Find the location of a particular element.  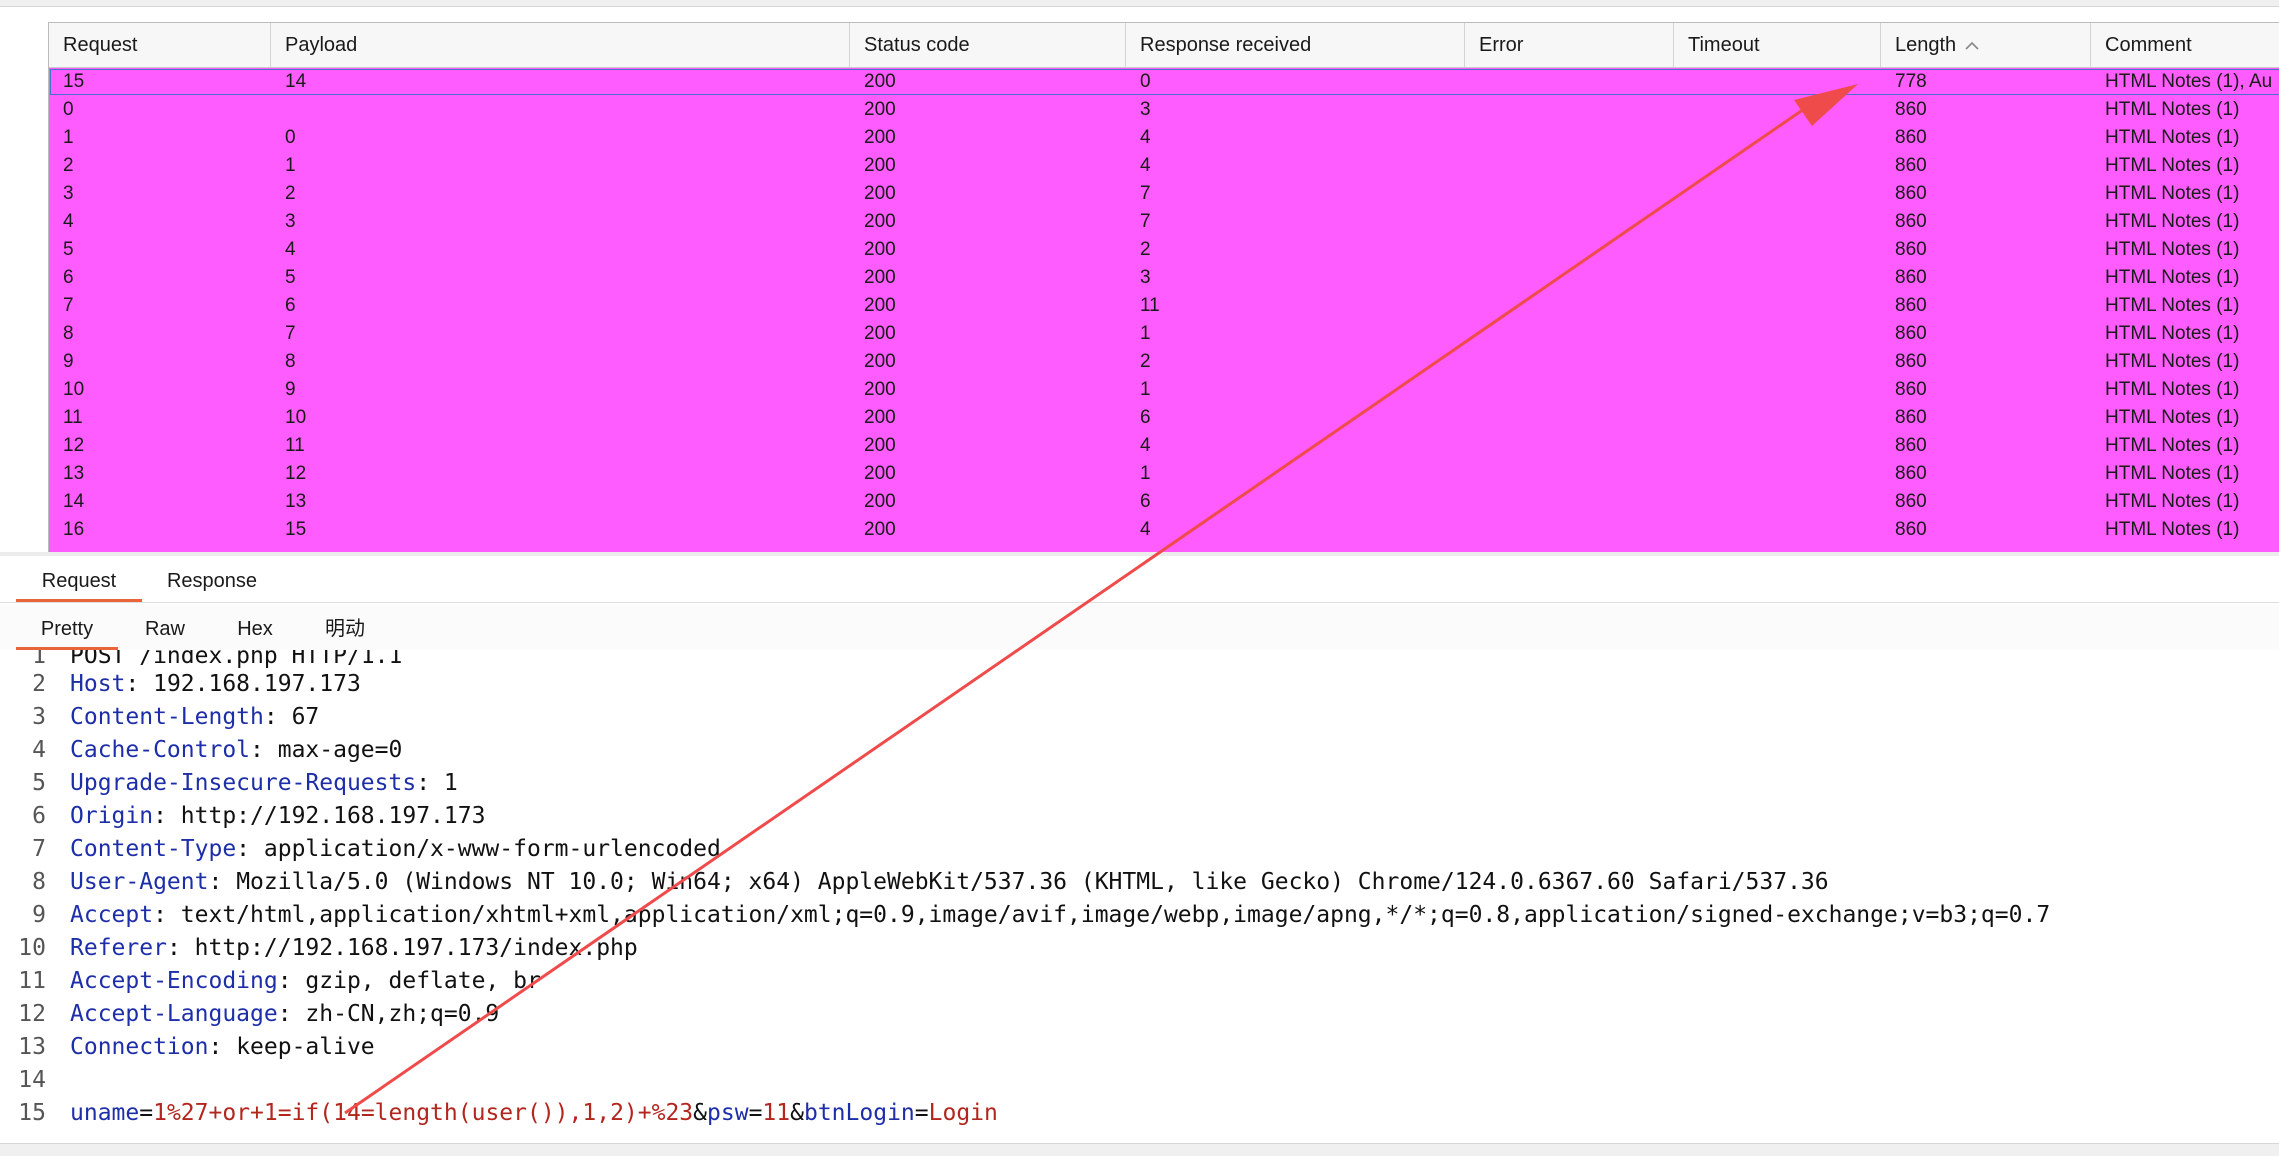

table-row: 7 6 200 11 860 HTML Notes (1) is located at coordinates (1164, 306).